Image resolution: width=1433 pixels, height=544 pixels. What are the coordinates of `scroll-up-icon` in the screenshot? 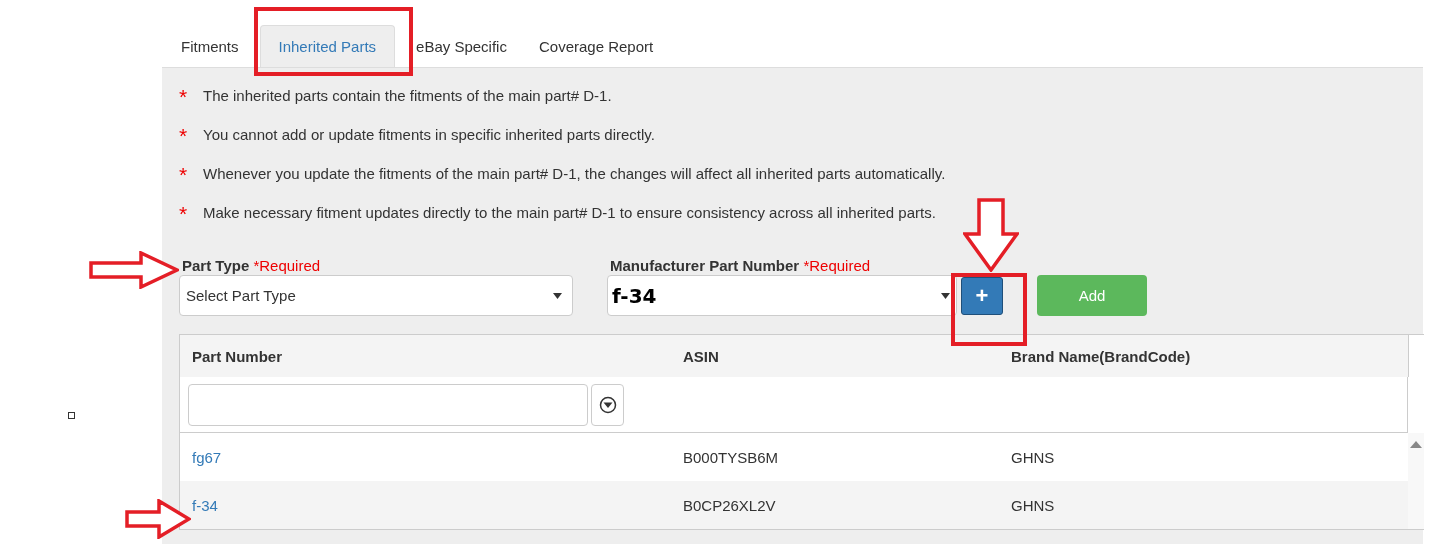 It's located at (1416, 444).